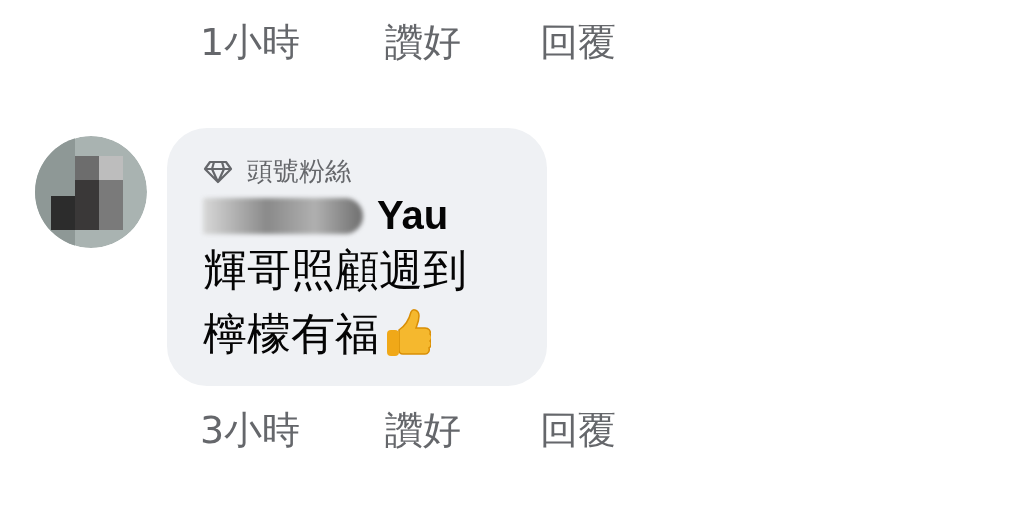 Image resolution: width=1024 pixels, height=515 pixels. I want to click on badge-label: 頭號粉絲, so click(299, 171).